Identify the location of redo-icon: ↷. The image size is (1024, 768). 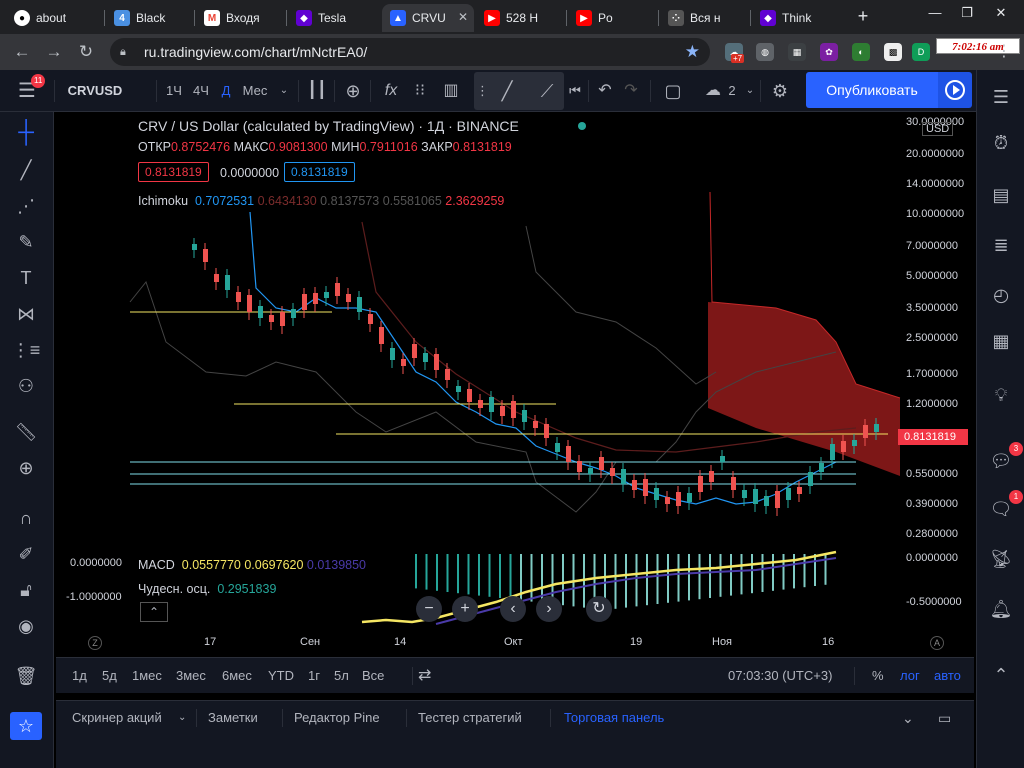
(631, 91).